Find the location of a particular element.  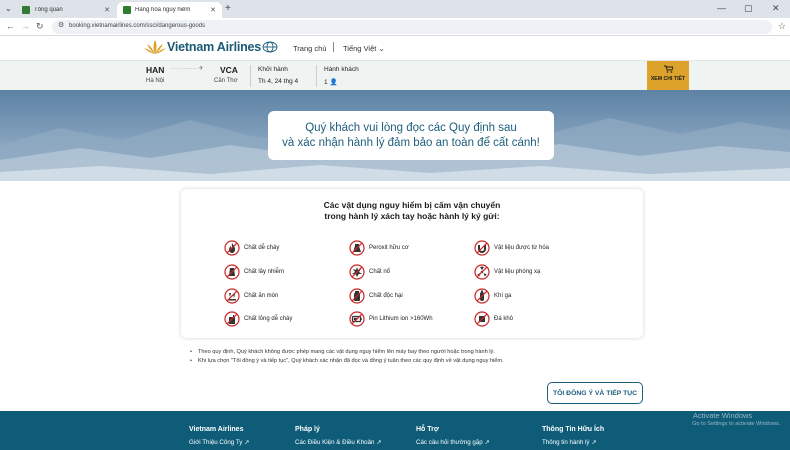

hero-line-1: Quý khách vui lòng đọc các Quy định sau is located at coordinates (411, 128).